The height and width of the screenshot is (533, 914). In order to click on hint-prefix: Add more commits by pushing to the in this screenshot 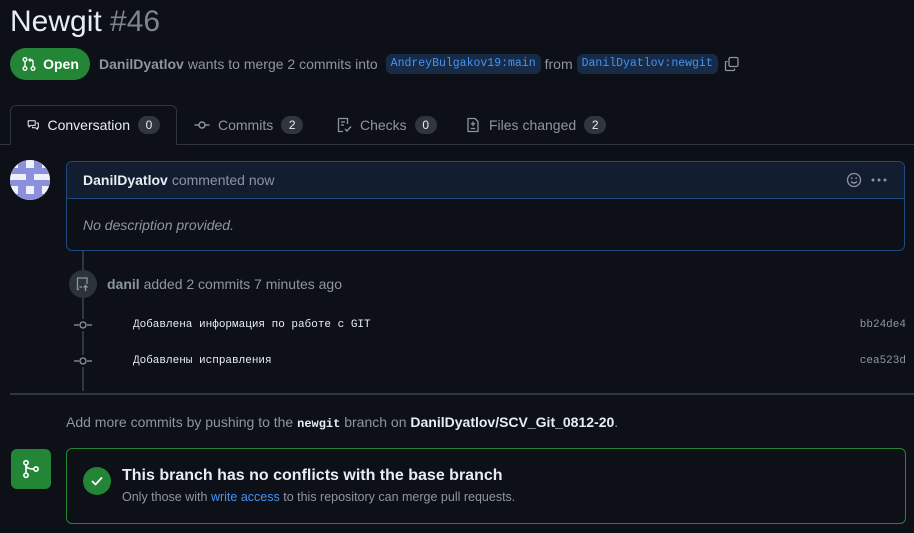, I will do `click(180, 422)`.